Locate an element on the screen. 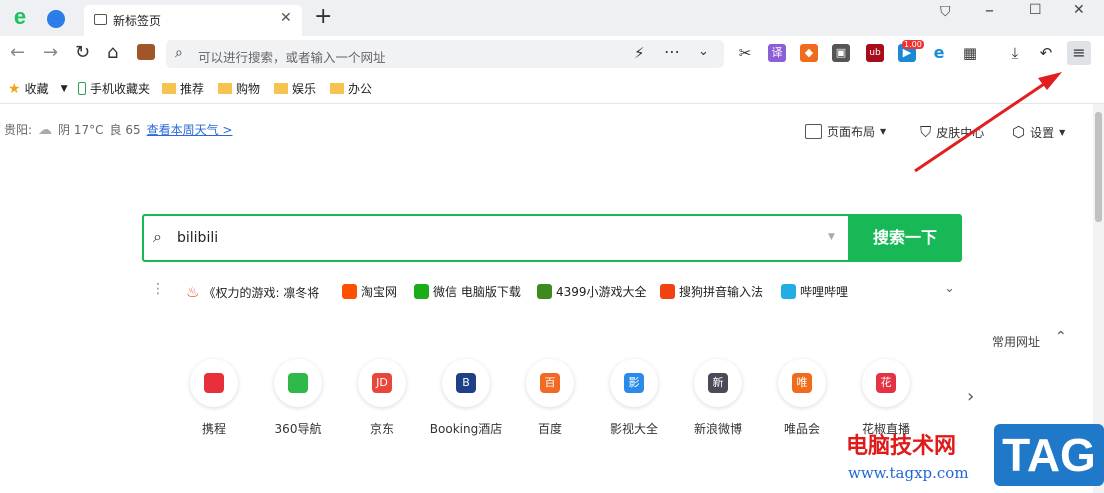  site-icon: 唯 is located at coordinates (802, 383).